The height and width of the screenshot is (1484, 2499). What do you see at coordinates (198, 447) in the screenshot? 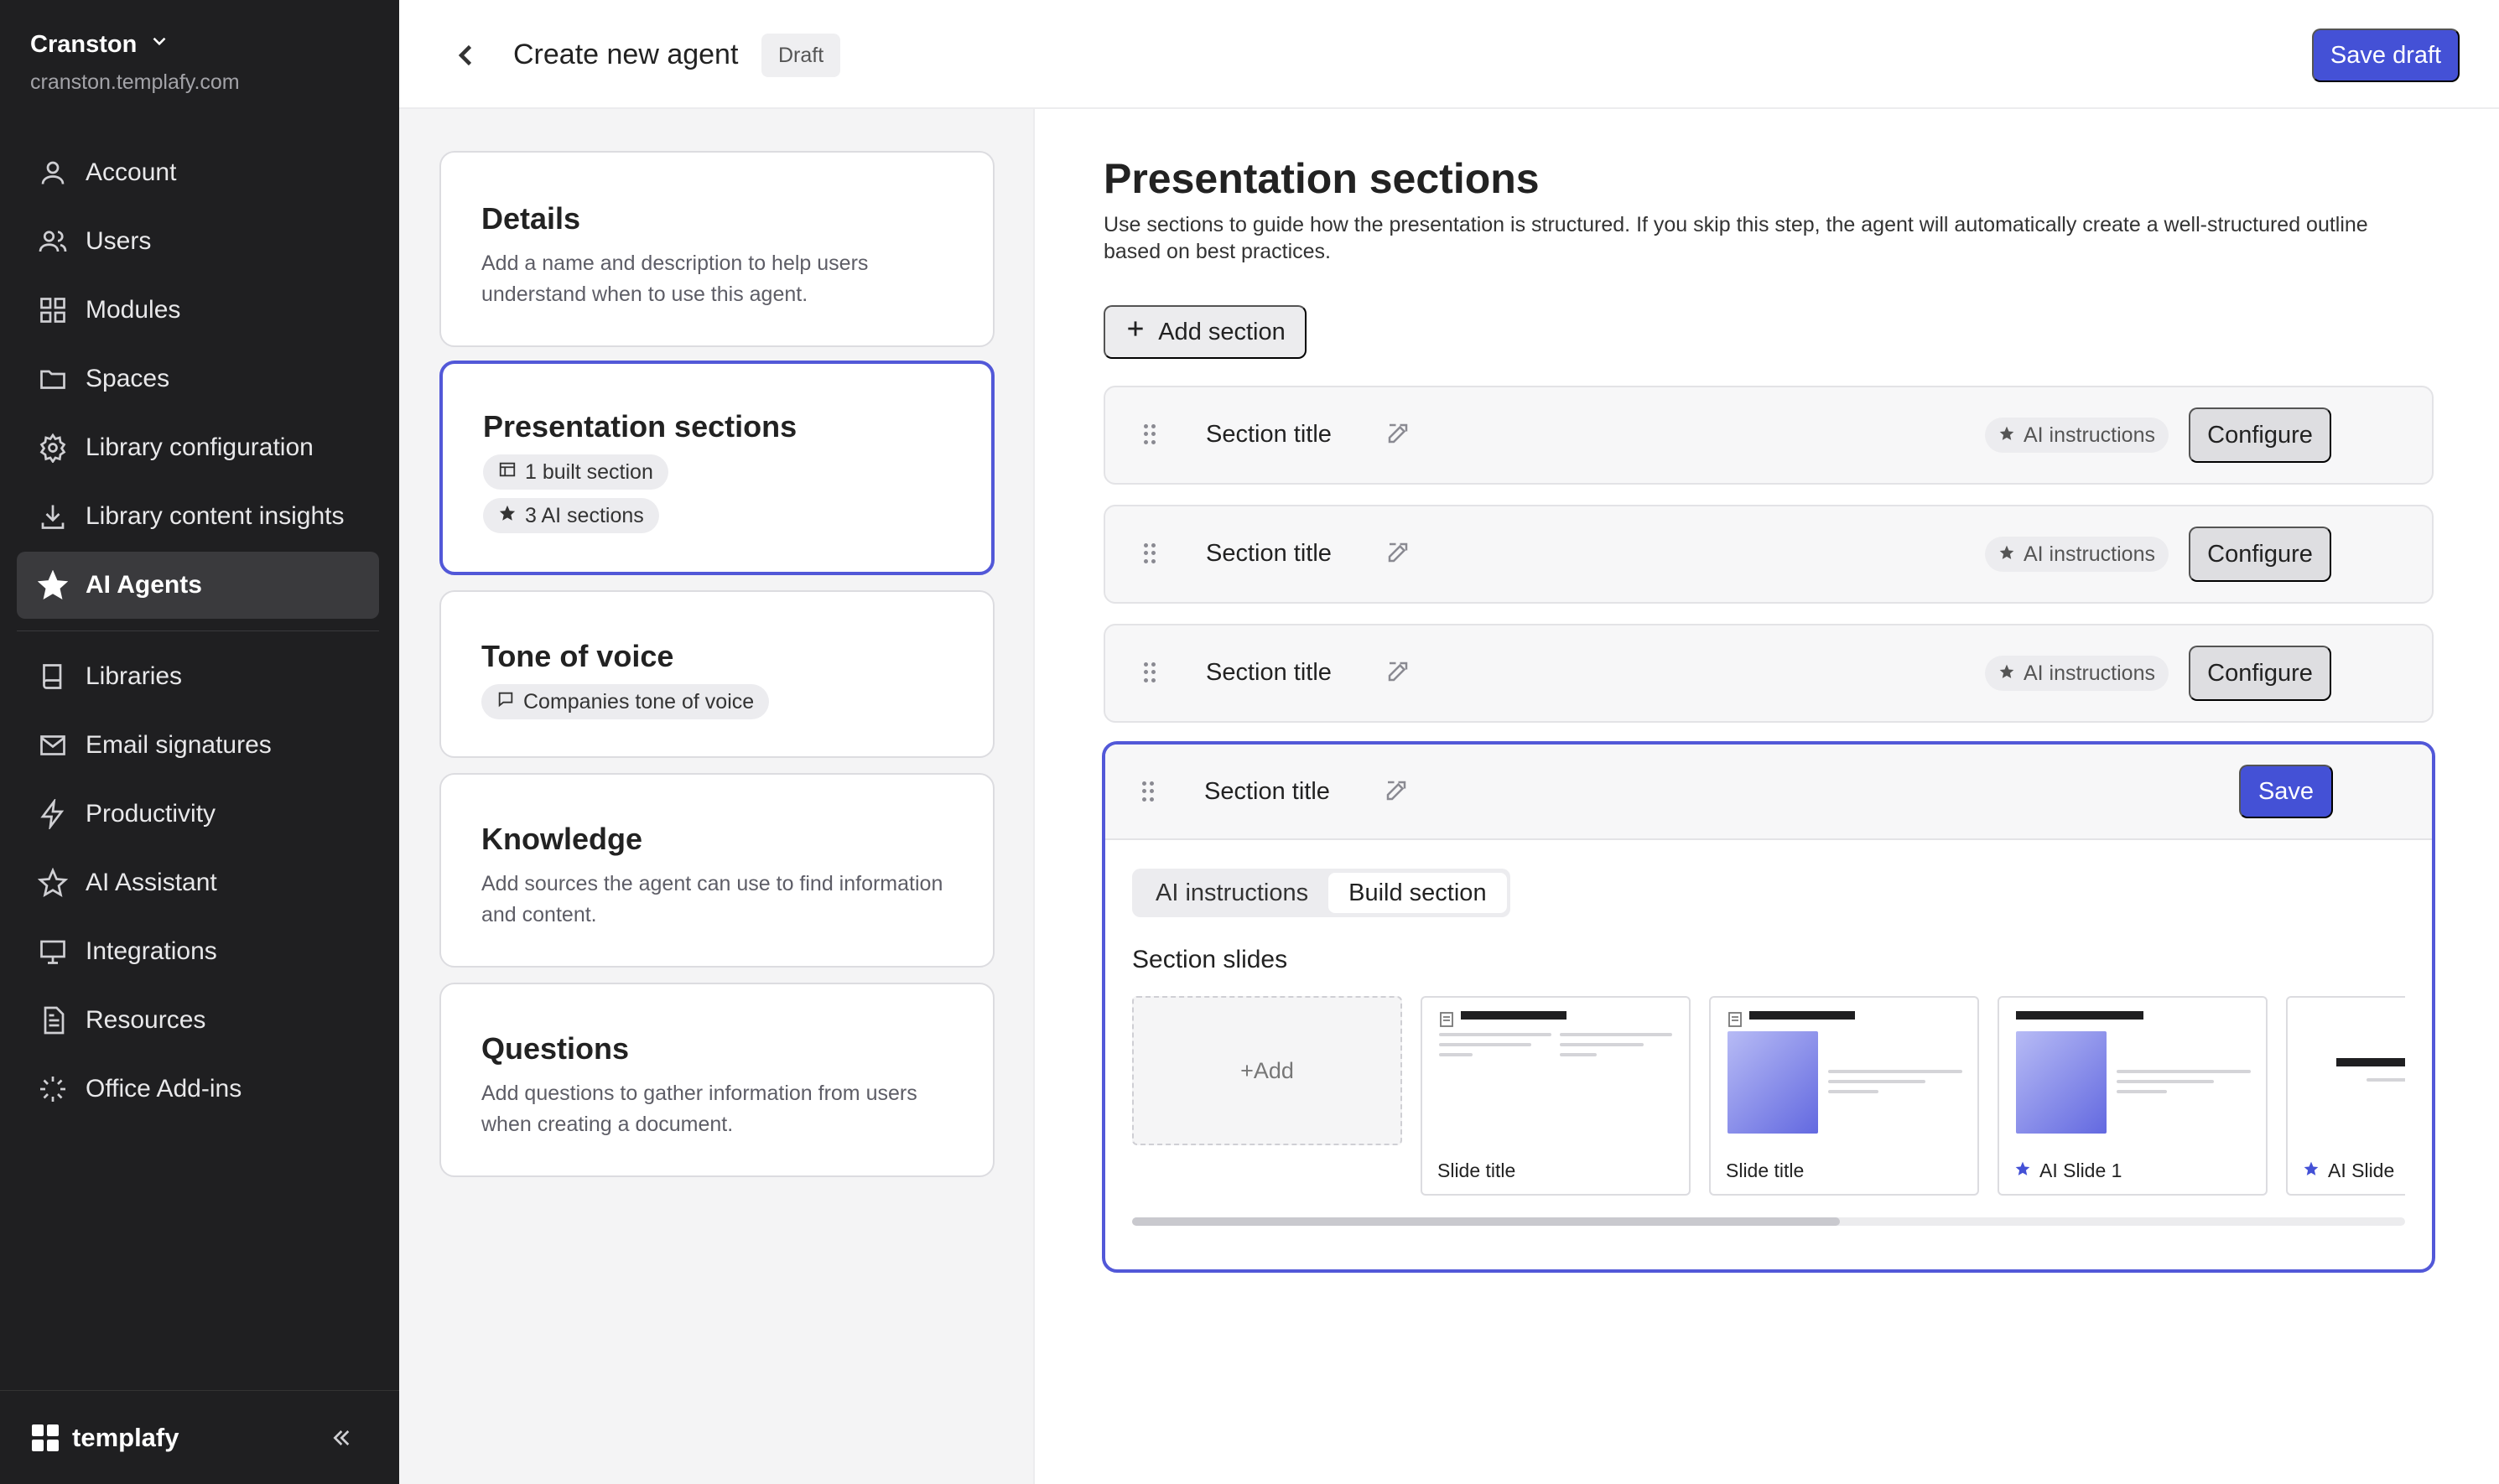
I see `sidebar-item-library-configuration: Library configuration` at bounding box center [198, 447].